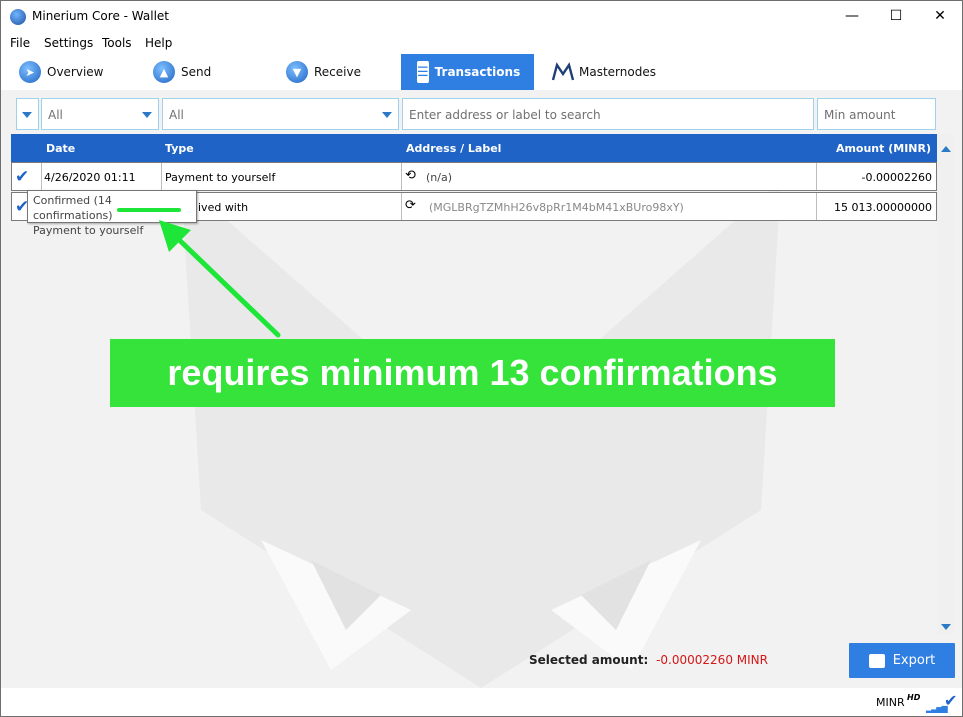  Describe the element at coordinates (117, 43) in the screenshot. I see `menu-tools: Tools` at that location.